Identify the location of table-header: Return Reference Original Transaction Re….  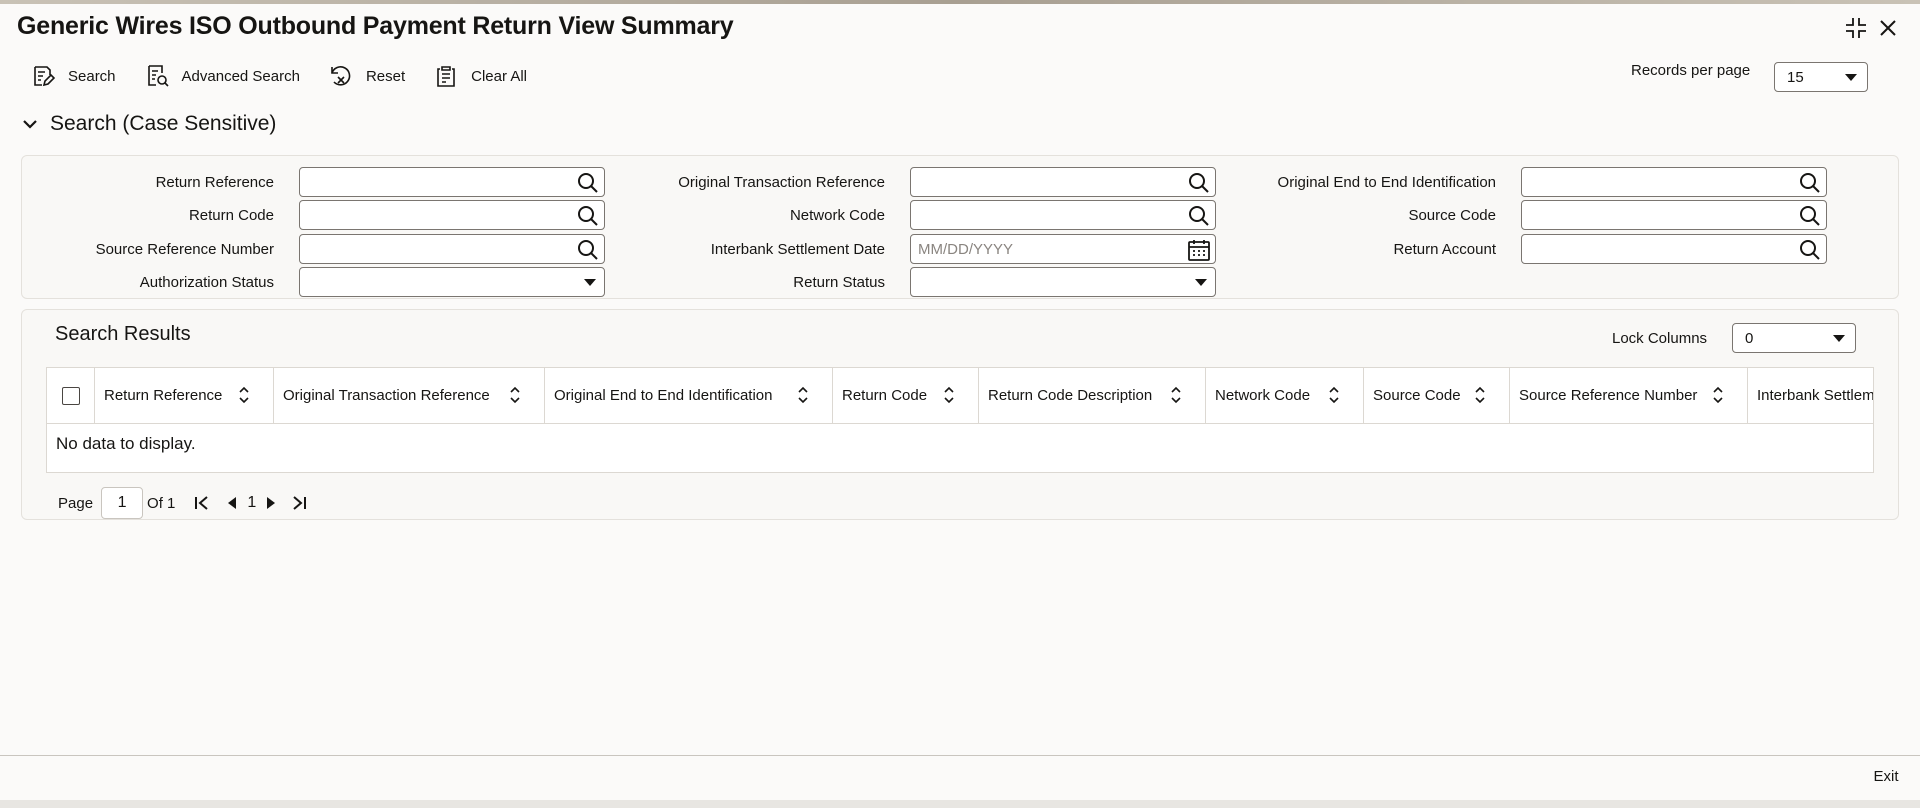
(960, 396).